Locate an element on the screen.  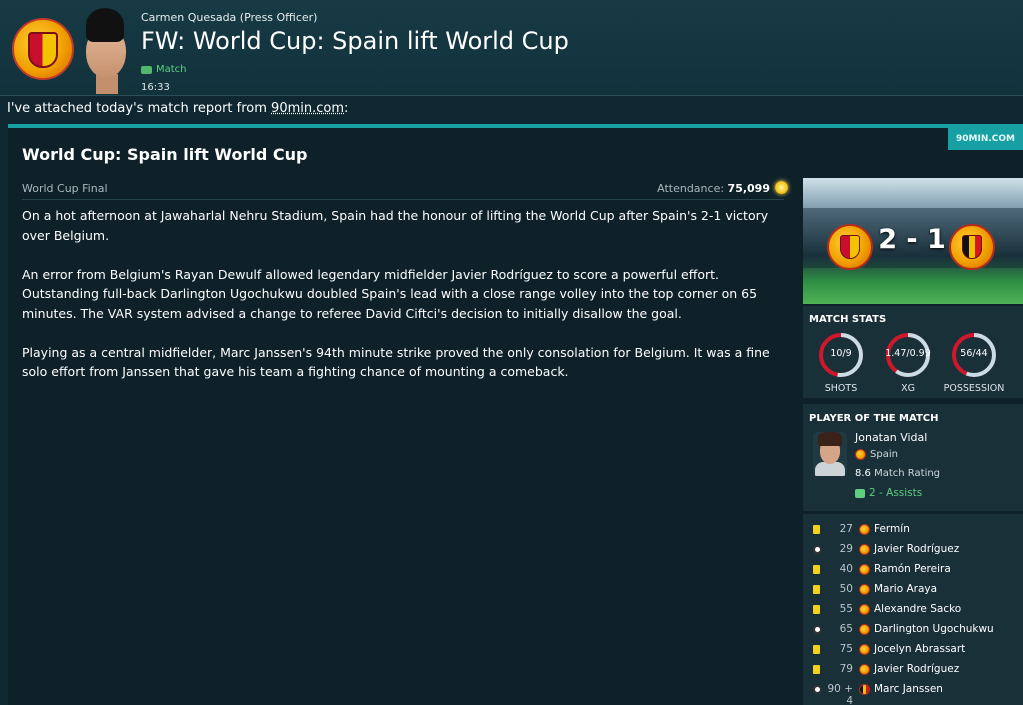
event-row: 55 Alexandre Sacko is located at coordinates (913, 610).